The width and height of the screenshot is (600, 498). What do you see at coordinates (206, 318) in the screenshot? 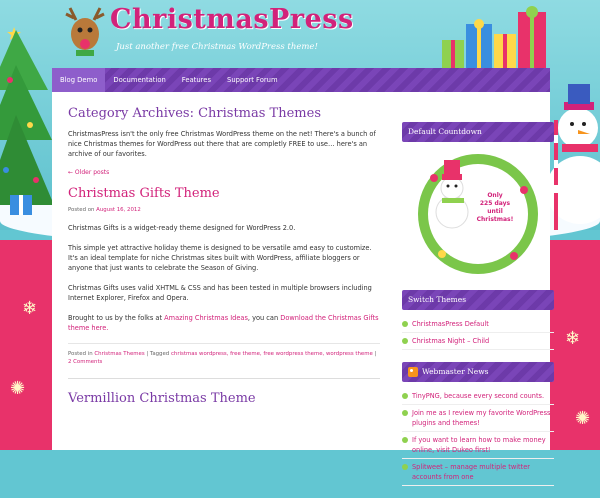
I see `amazing-christmas-ideas-link: Amazing Christmas Ideas` at bounding box center [206, 318].